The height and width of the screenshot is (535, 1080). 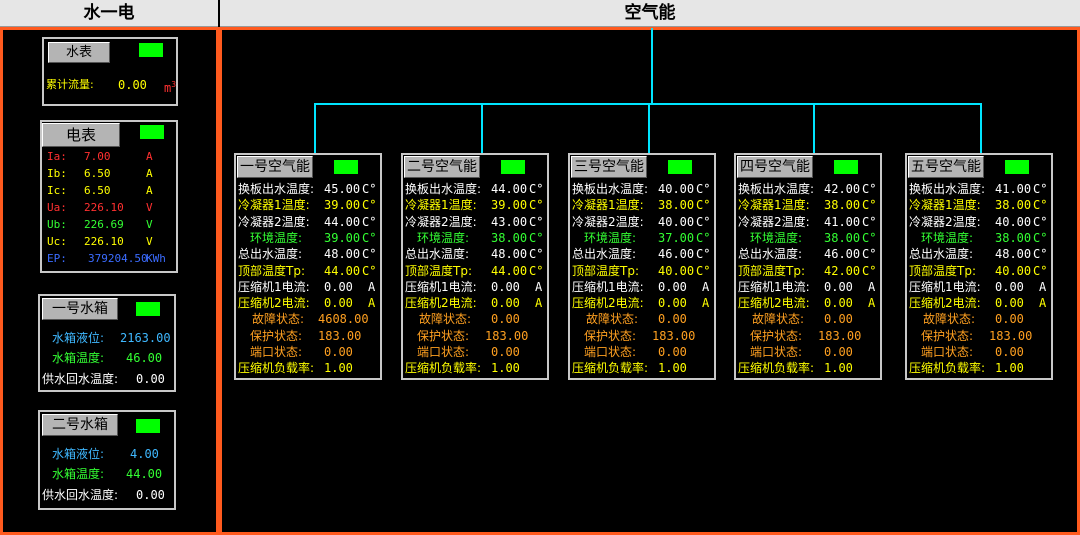 I want to click on water-meter-title: 水表, so click(x=79, y=52).